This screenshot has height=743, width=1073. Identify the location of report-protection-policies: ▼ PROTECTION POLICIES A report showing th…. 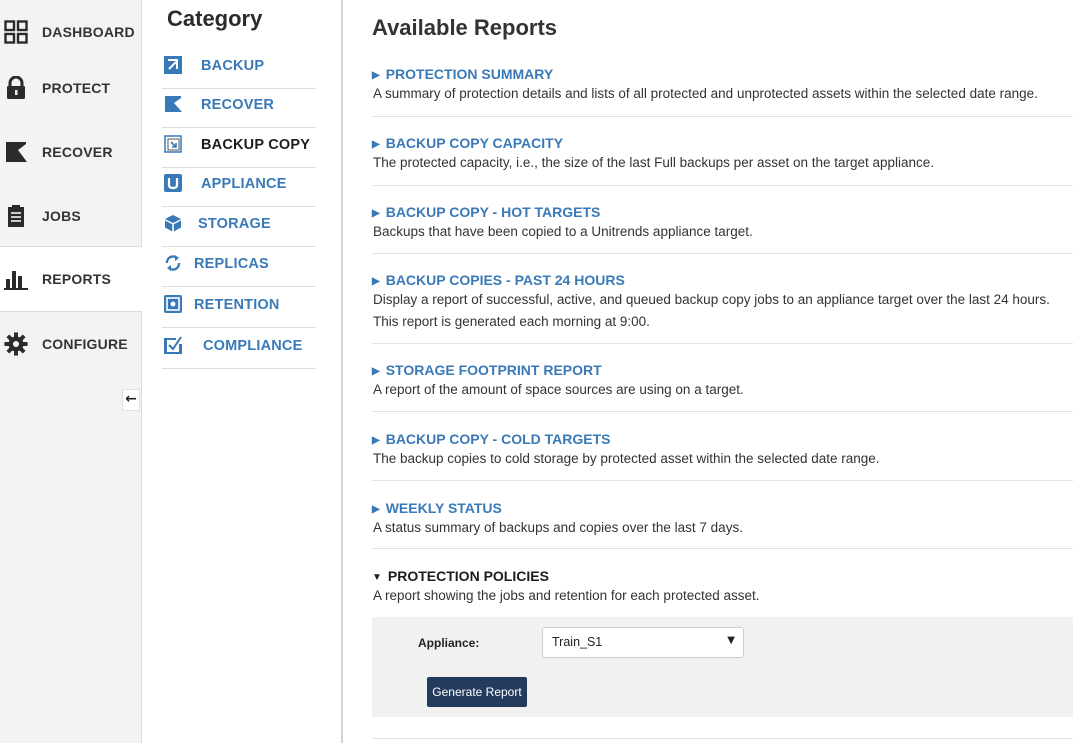
(722, 588).